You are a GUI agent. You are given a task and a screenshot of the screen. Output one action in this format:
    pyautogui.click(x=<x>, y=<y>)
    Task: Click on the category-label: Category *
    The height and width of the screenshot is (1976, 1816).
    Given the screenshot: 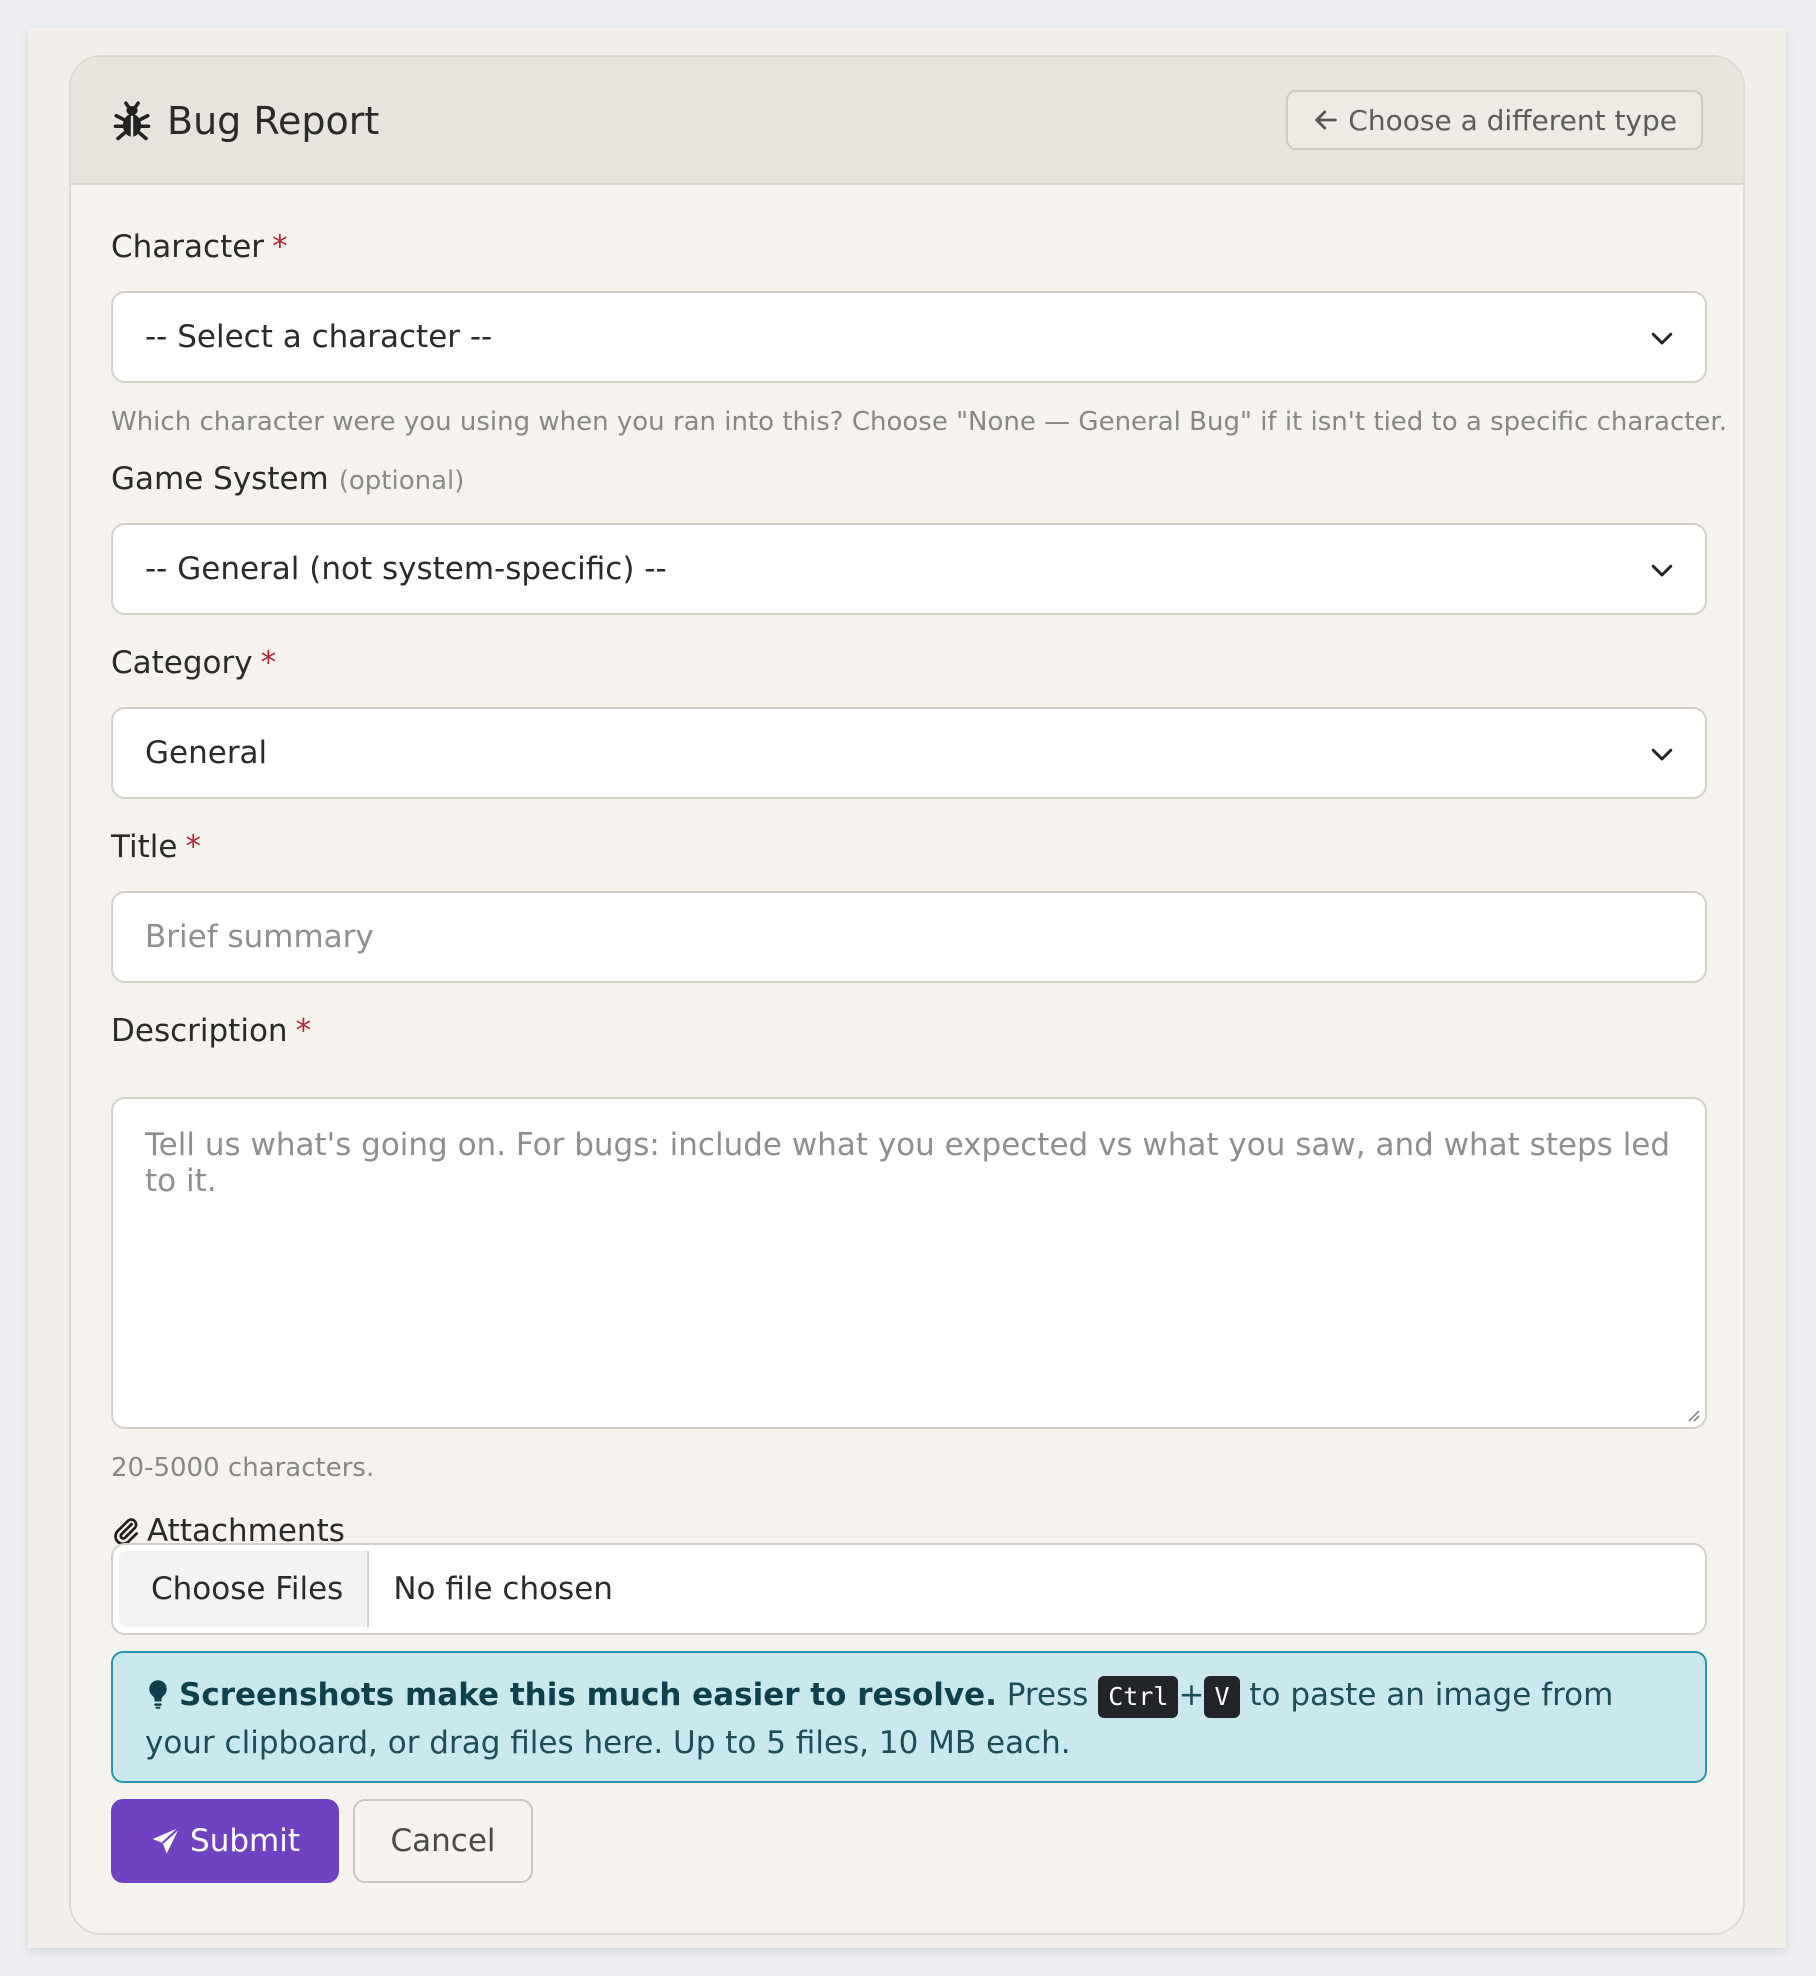 What is the action you would take?
    pyautogui.click(x=193, y=663)
    